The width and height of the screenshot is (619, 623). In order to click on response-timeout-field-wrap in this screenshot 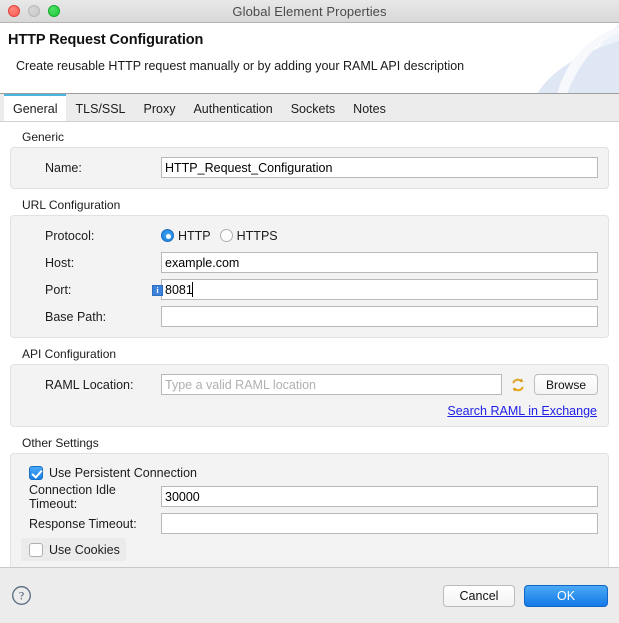, I will do `click(379, 523)`.